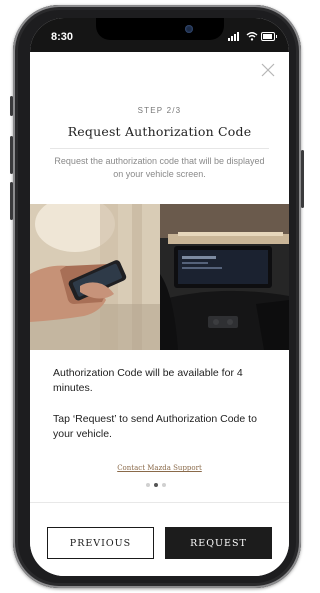  I want to click on front-camera, so click(189, 29).